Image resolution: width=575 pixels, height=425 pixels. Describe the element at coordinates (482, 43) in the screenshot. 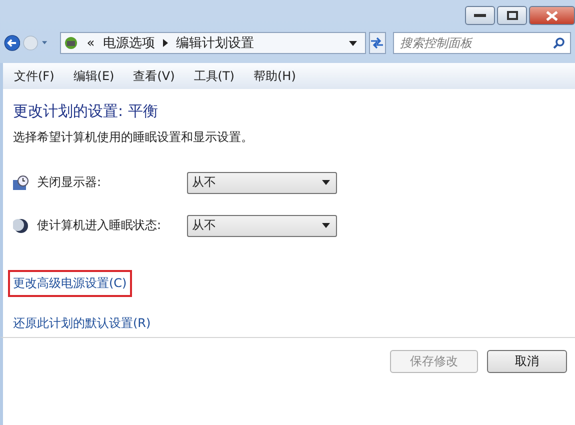

I see `search-field: 搜索控制面板` at that location.